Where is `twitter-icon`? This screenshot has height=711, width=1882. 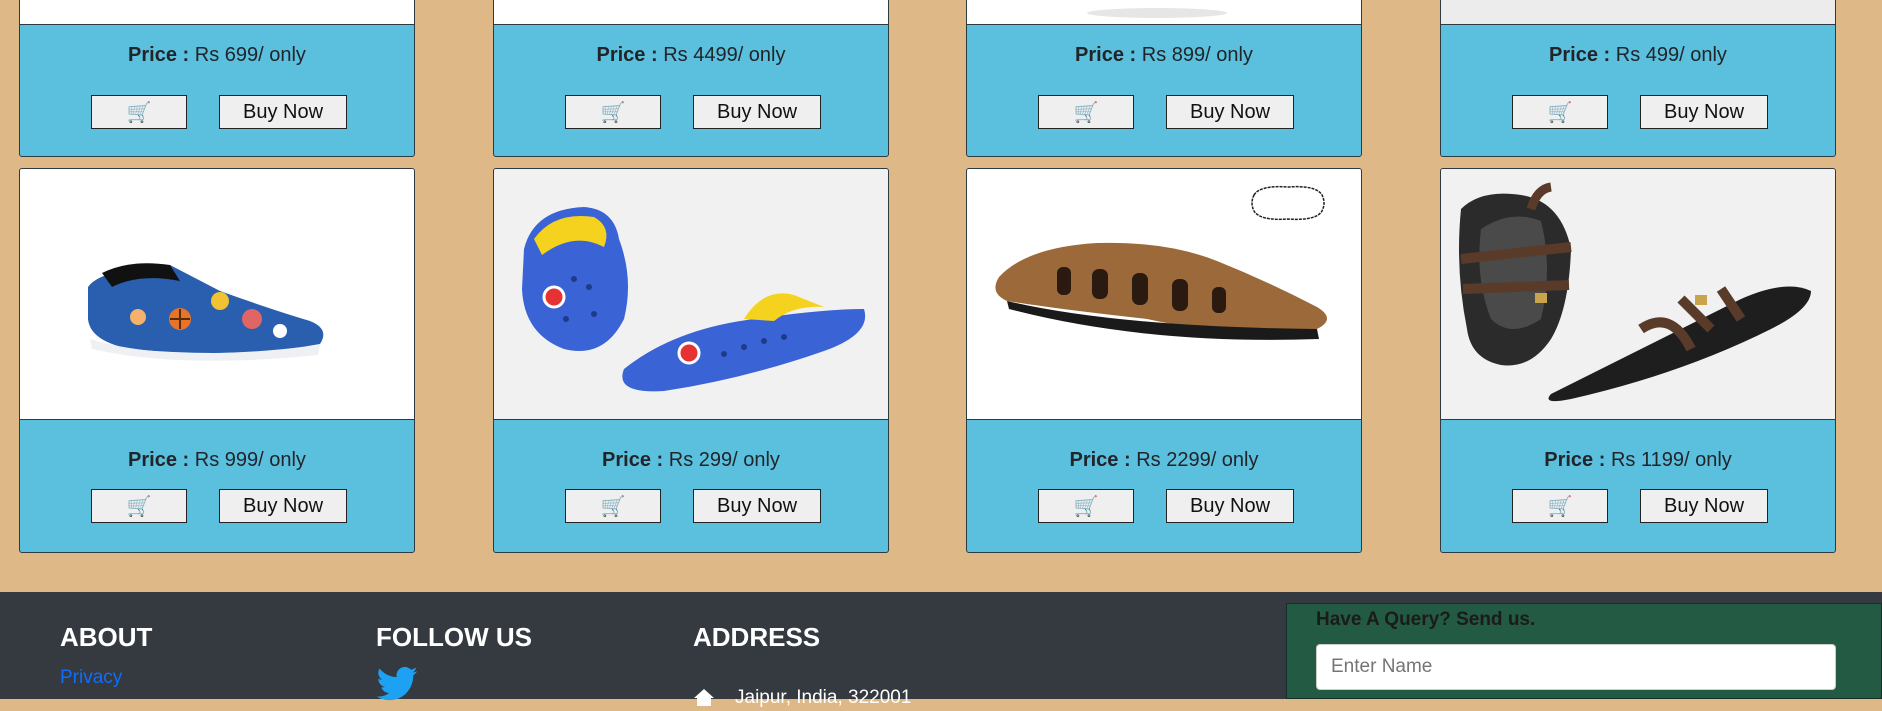
twitter-icon is located at coordinates (397, 683).